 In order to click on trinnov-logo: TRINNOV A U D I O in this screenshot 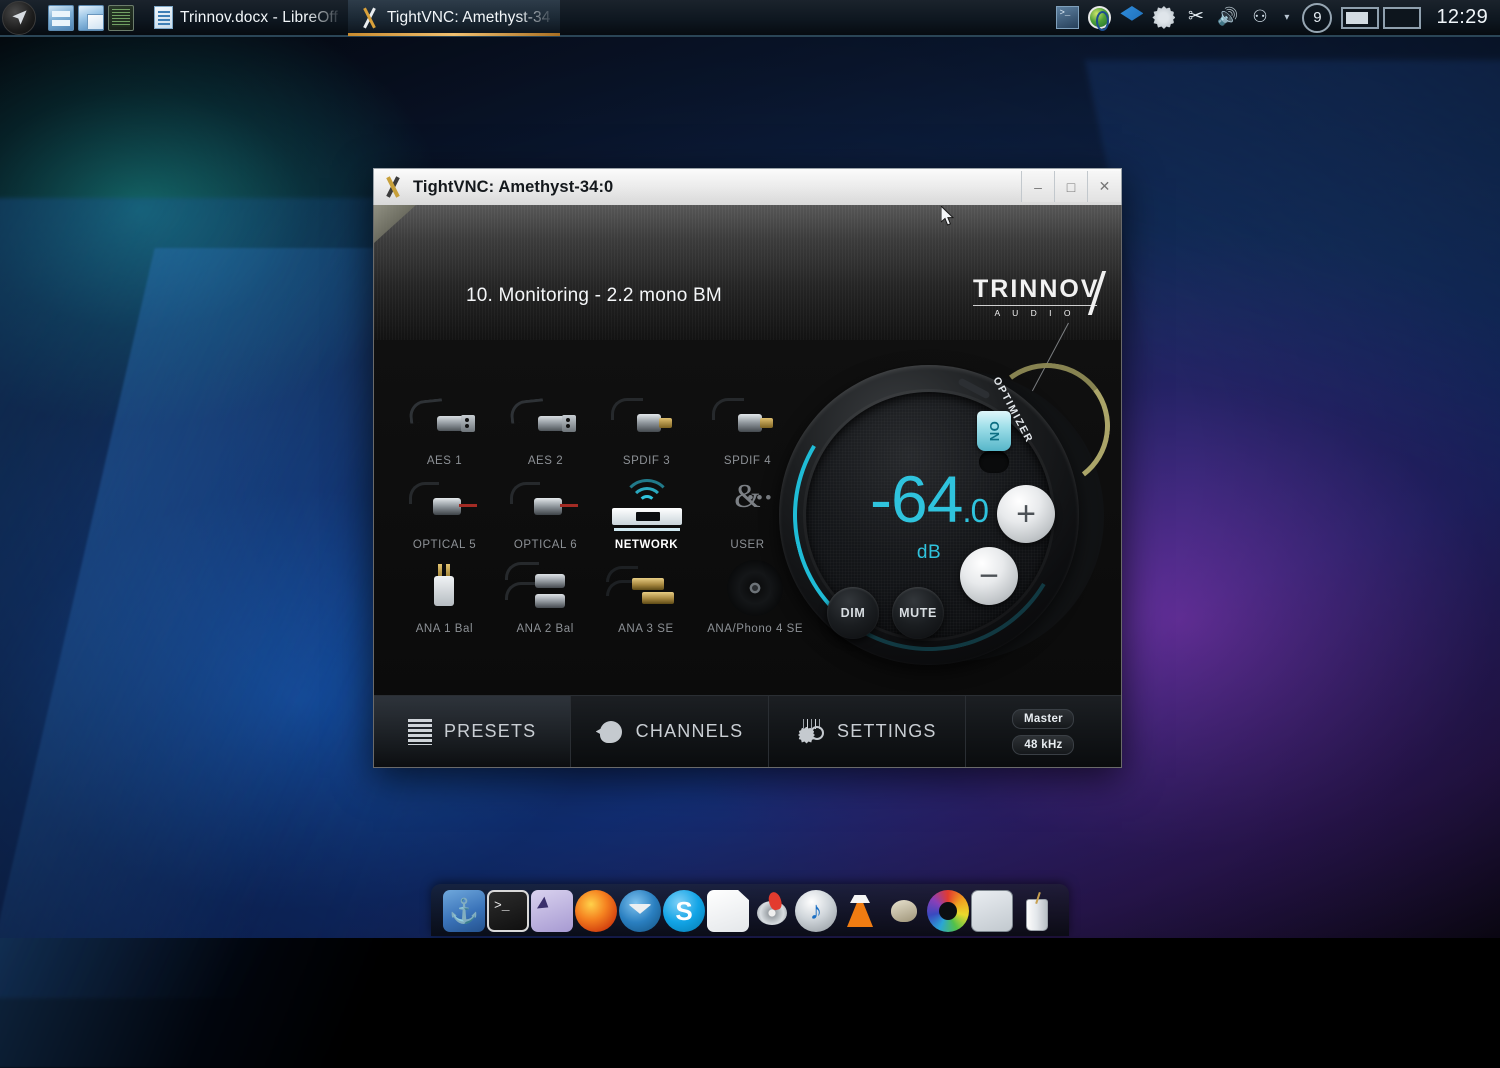, I will do `click(1035, 297)`.